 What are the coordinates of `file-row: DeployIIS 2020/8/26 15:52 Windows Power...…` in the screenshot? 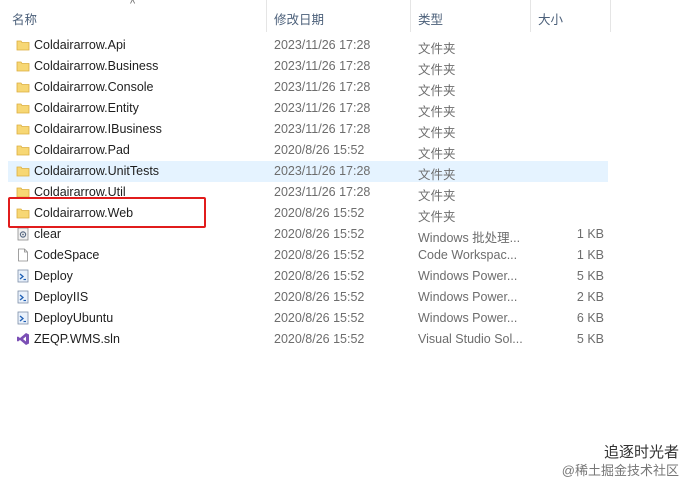 It's located at (308, 297).